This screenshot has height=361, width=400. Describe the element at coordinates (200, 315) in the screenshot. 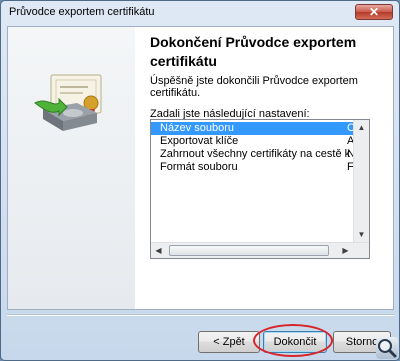

I see `footer-separator` at that location.